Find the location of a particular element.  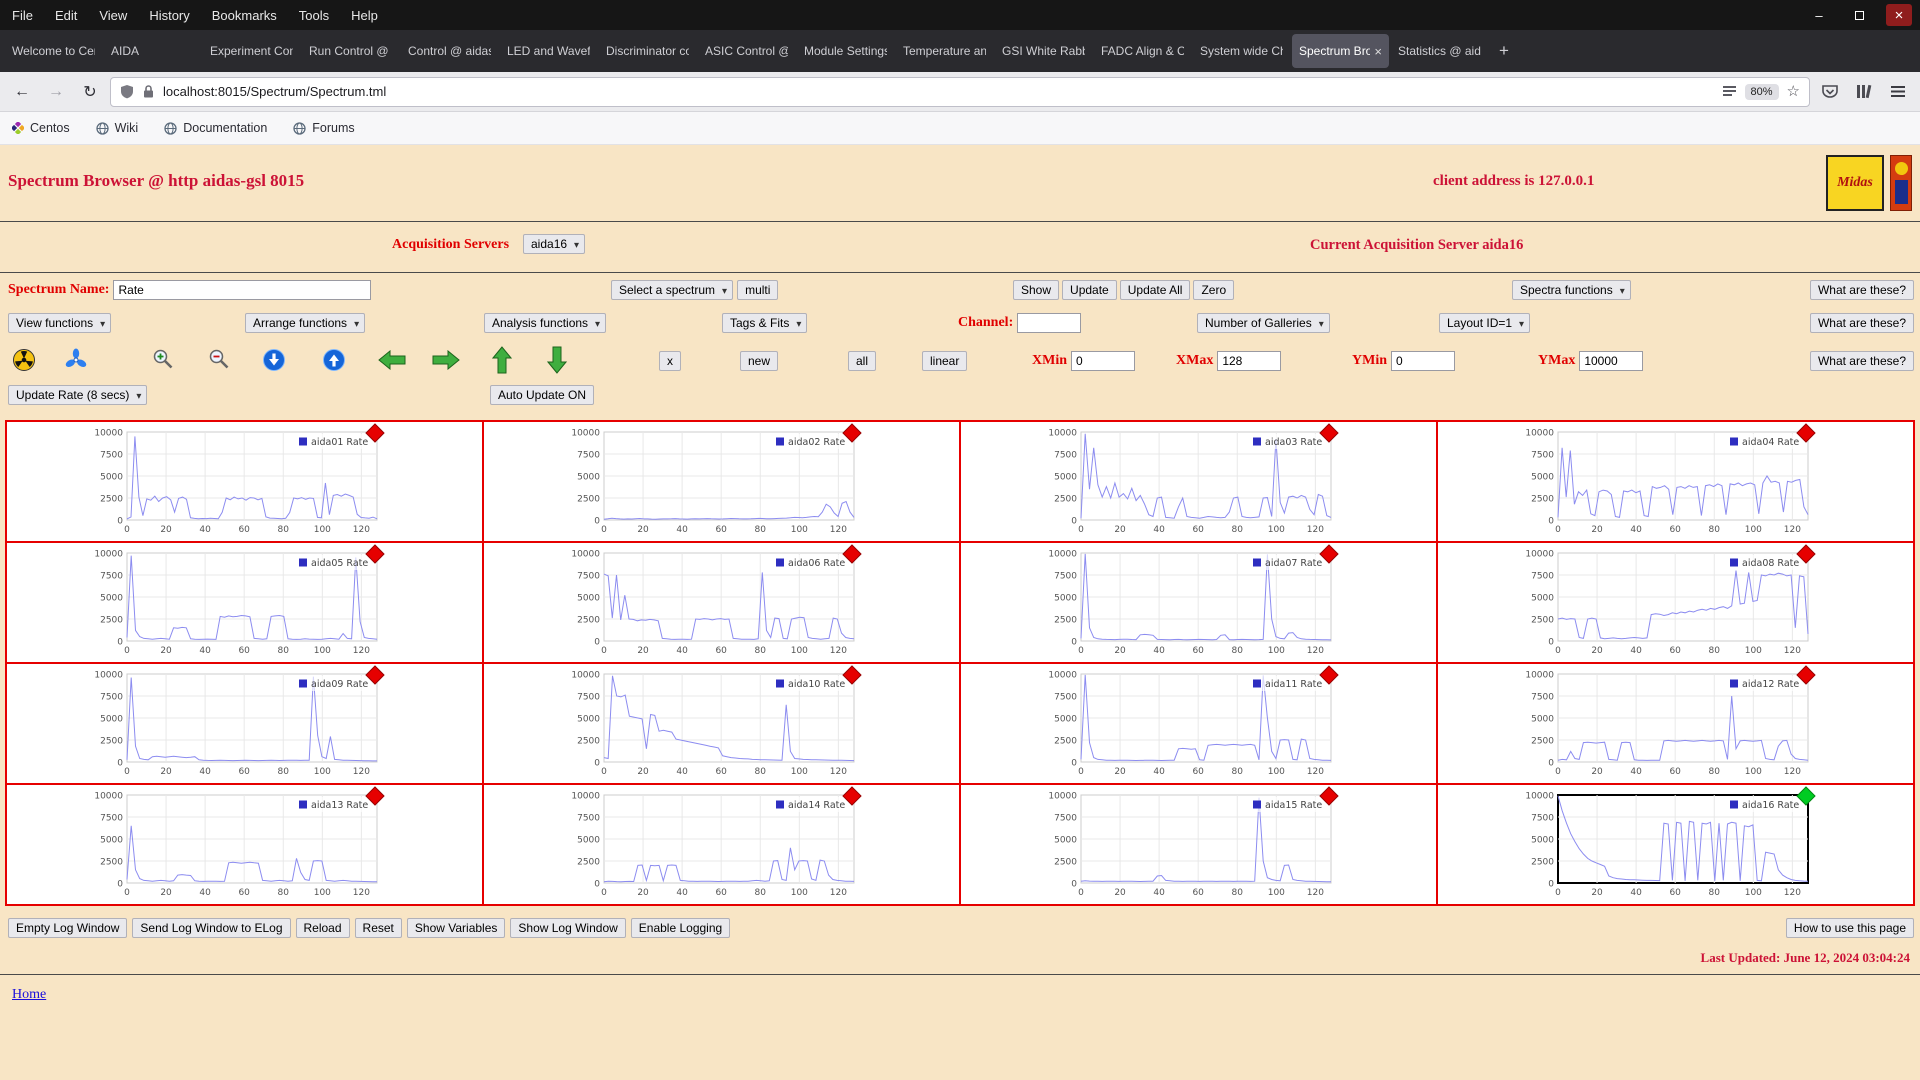

tab-5: Control @ aidas is located at coordinates (449, 51).